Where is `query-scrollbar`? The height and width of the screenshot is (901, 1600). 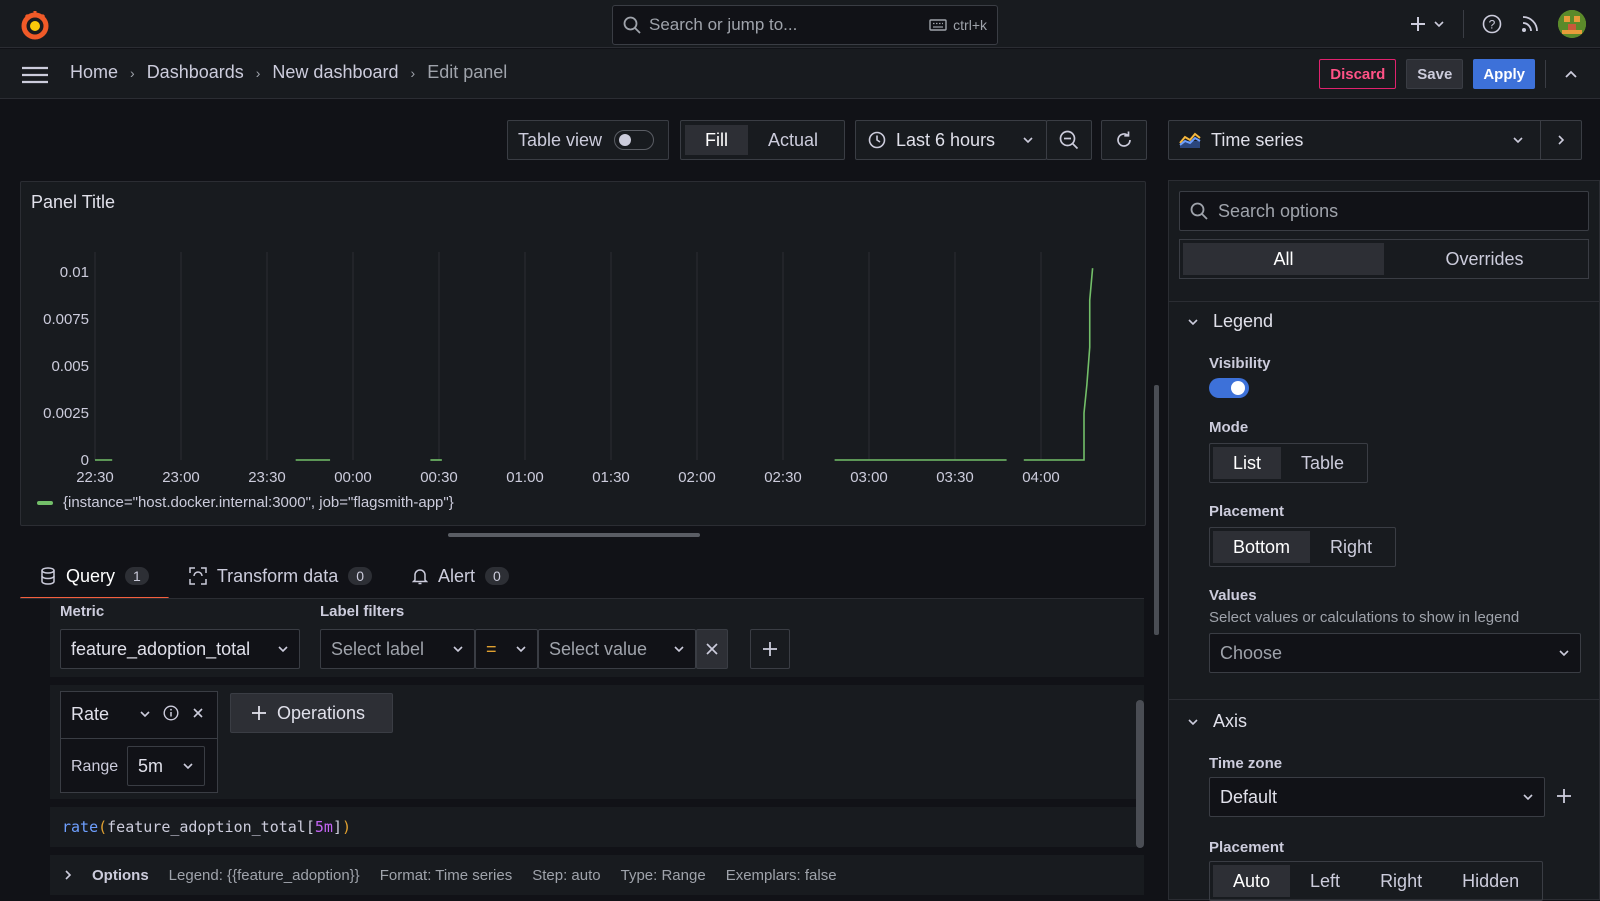
query-scrollbar is located at coordinates (1140, 774).